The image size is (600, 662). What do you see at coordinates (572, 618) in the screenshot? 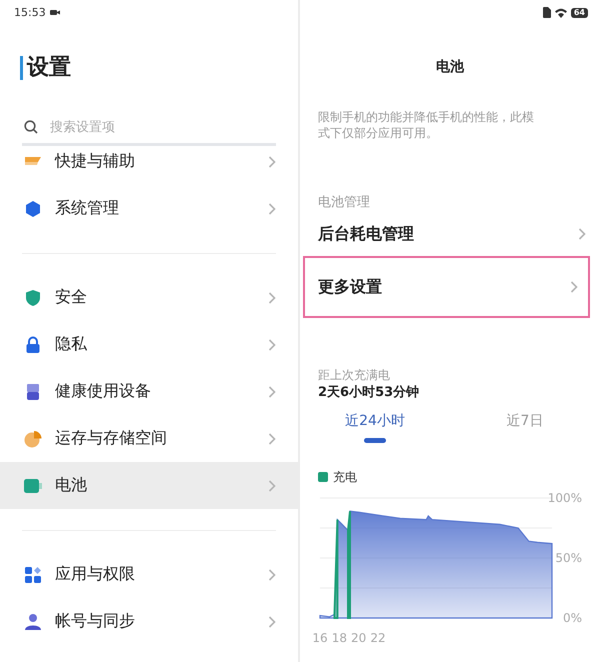
I see `axis-tick-label: 0%` at bounding box center [572, 618].